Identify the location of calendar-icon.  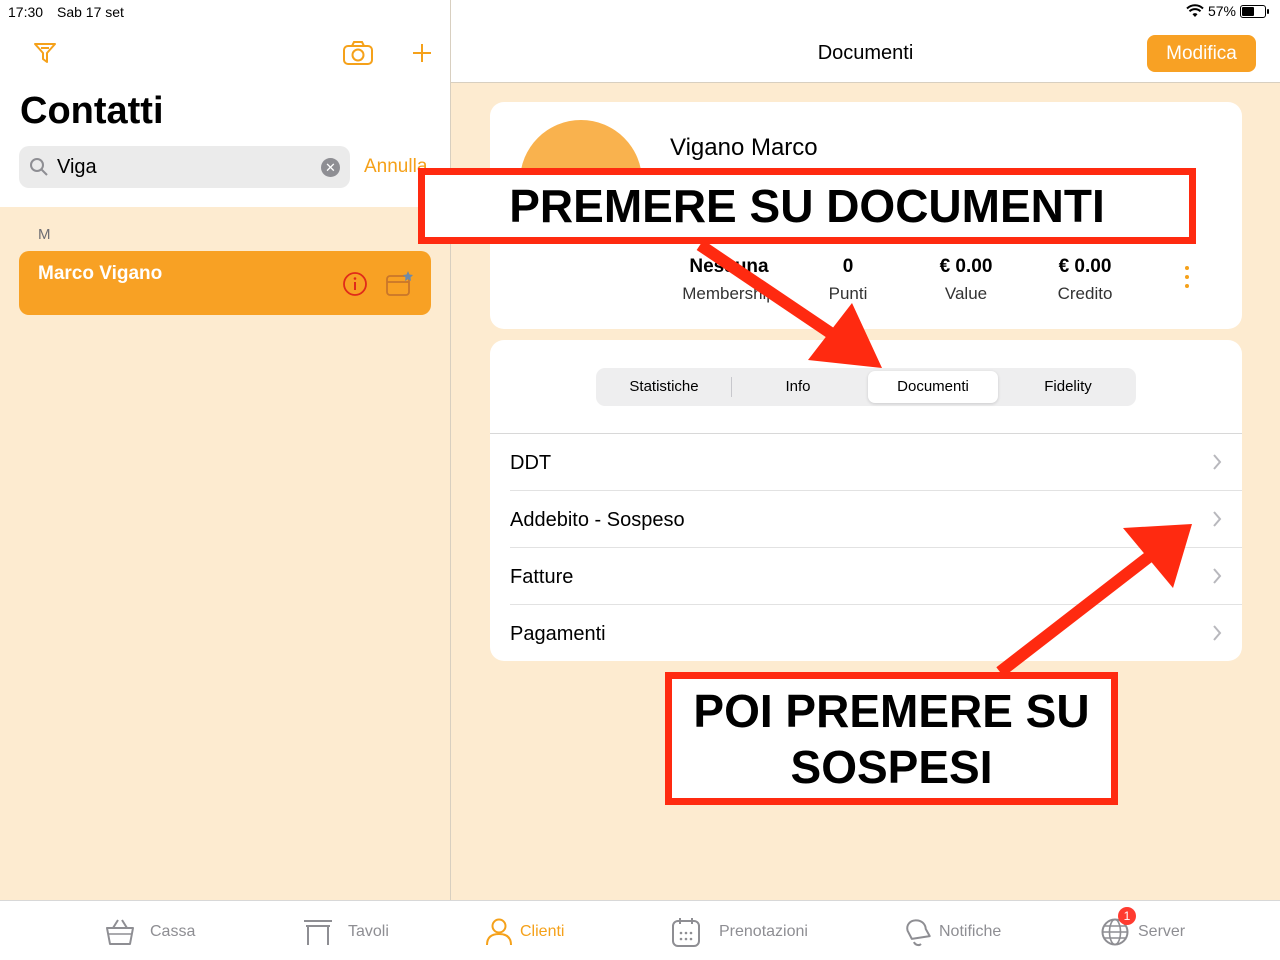
(686, 932).